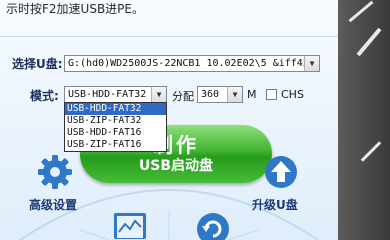 The image size is (390, 240). I want to click on make-button-line2: USB启动盘, so click(176, 166).